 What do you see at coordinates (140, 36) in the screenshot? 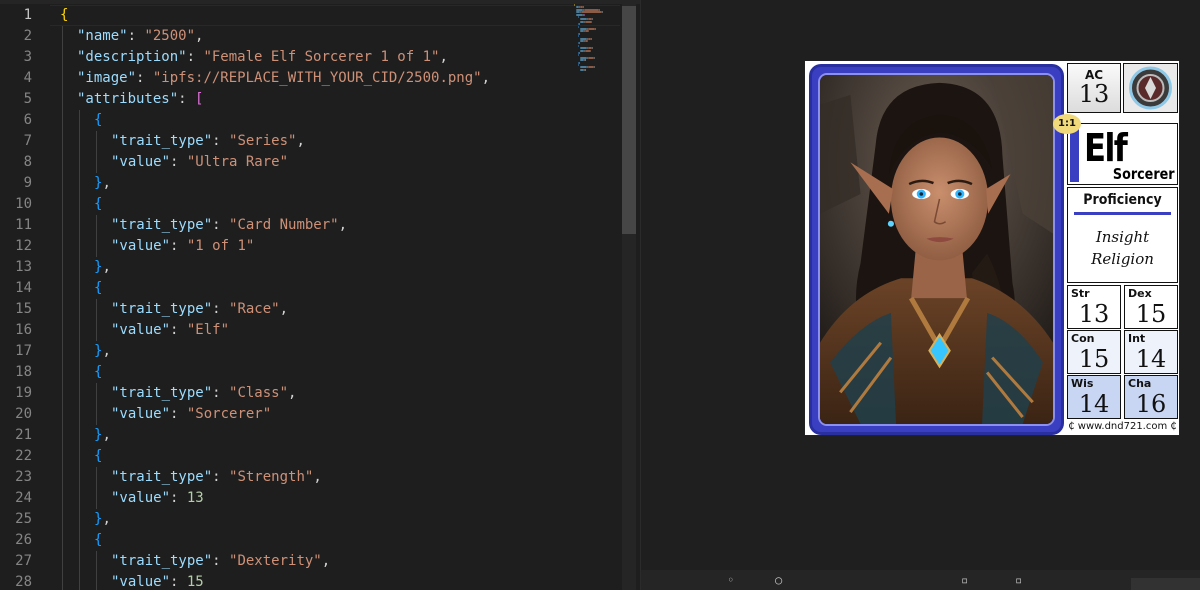
I see `code-text: "name": "2500",` at bounding box center [140, 36].